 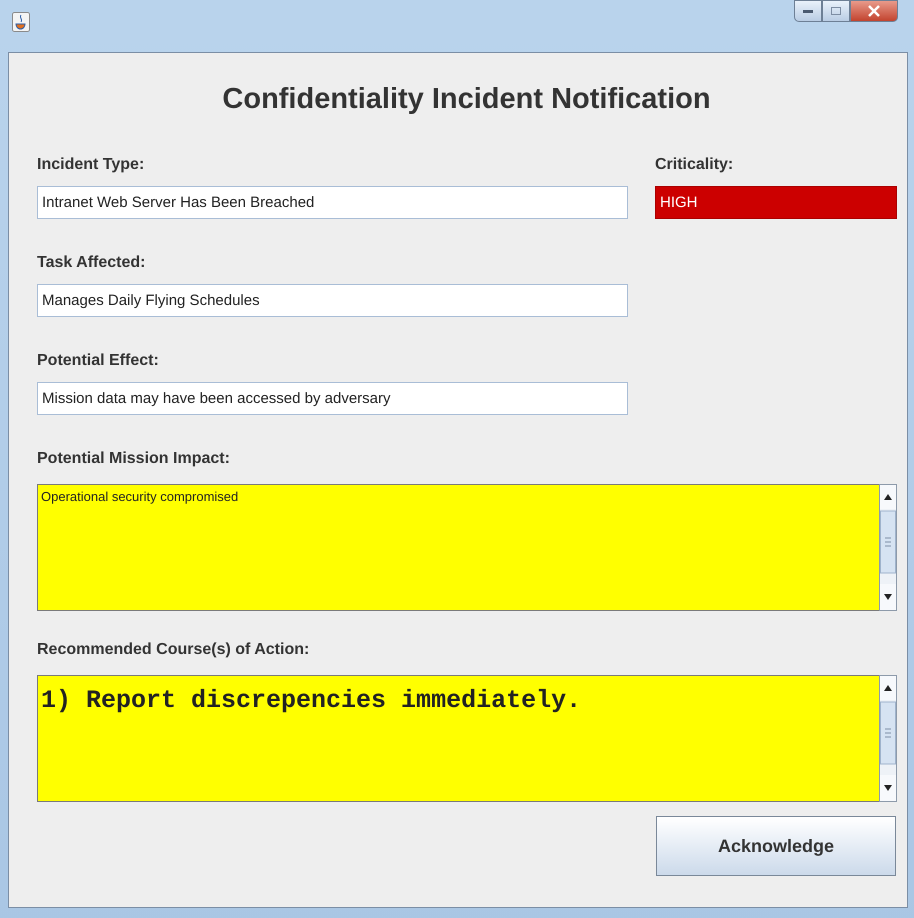 What do you see at coordinates (694, 165) in the screenshot?
I see `field-label: Criticality:` at bounding box center [694, 165].